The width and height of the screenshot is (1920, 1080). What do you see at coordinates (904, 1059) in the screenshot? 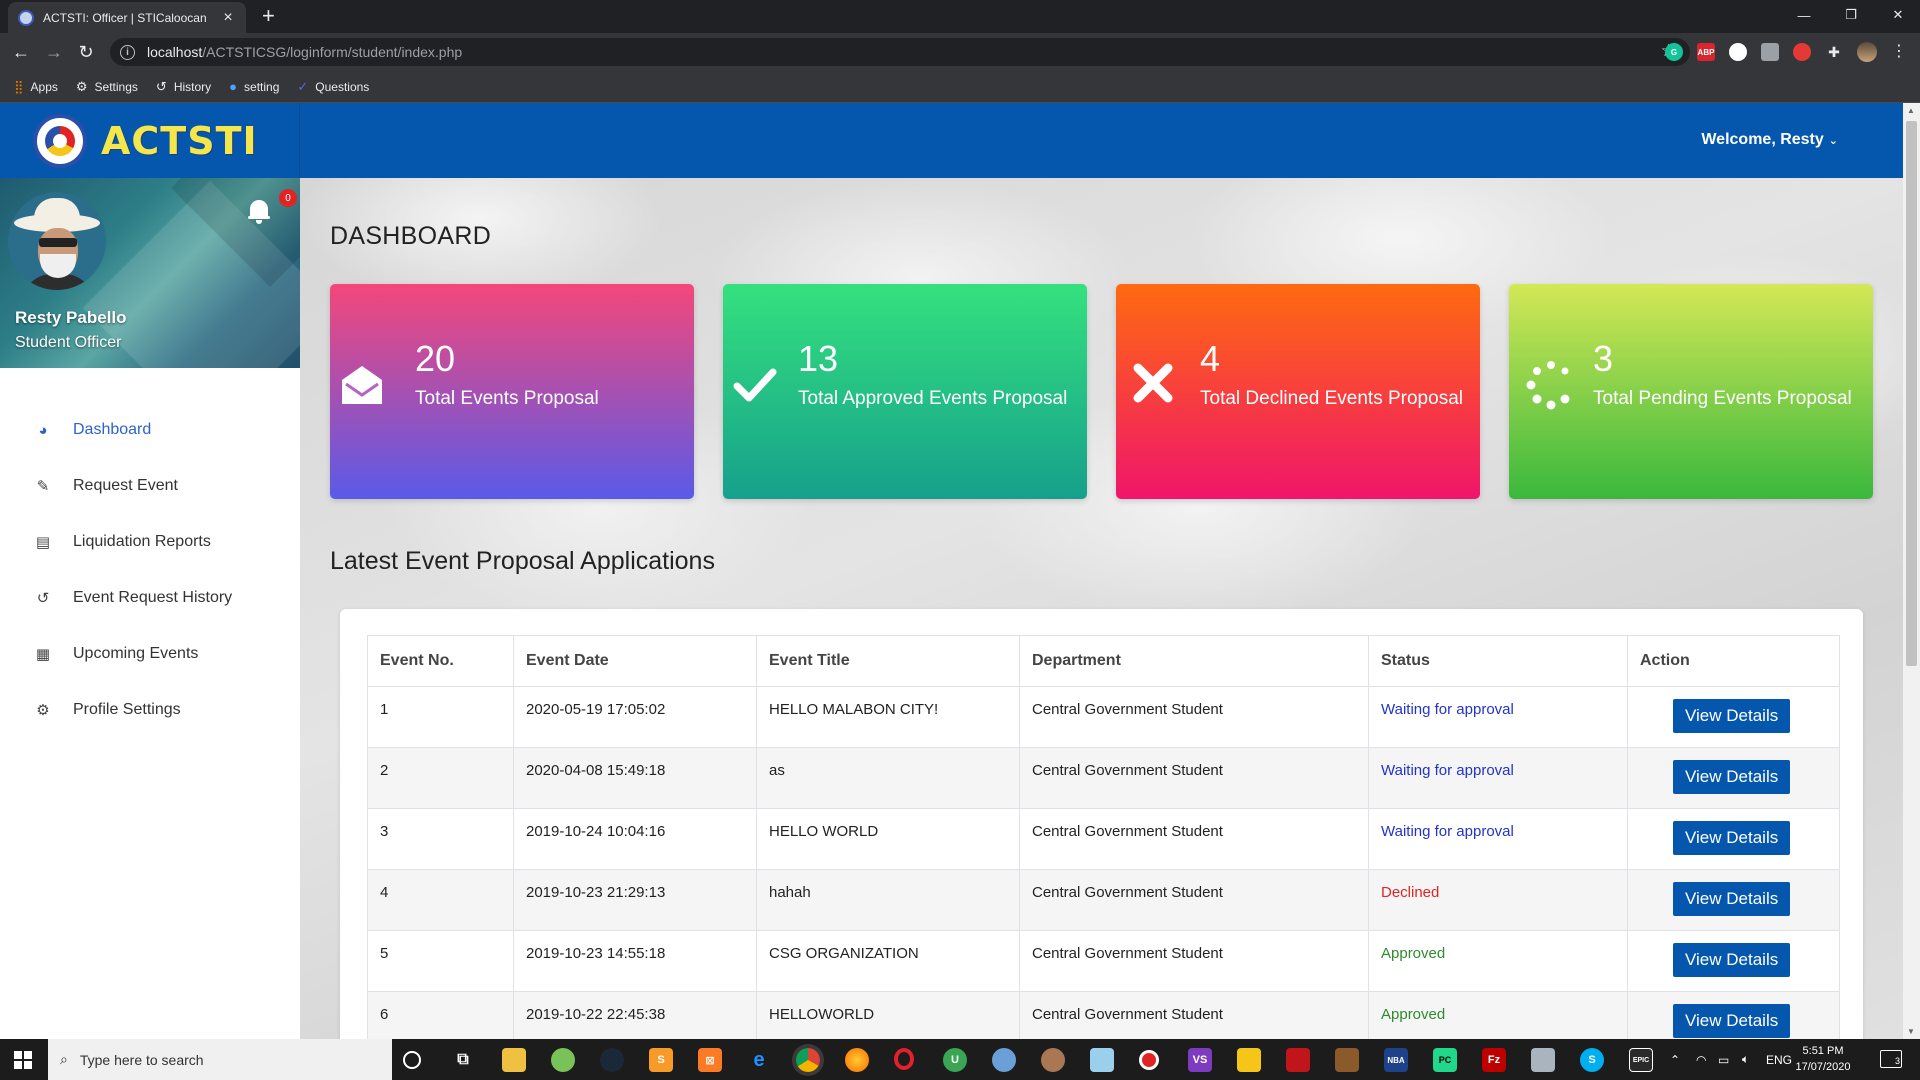
I see `opera-icon` at bounding box center [904, 1059].